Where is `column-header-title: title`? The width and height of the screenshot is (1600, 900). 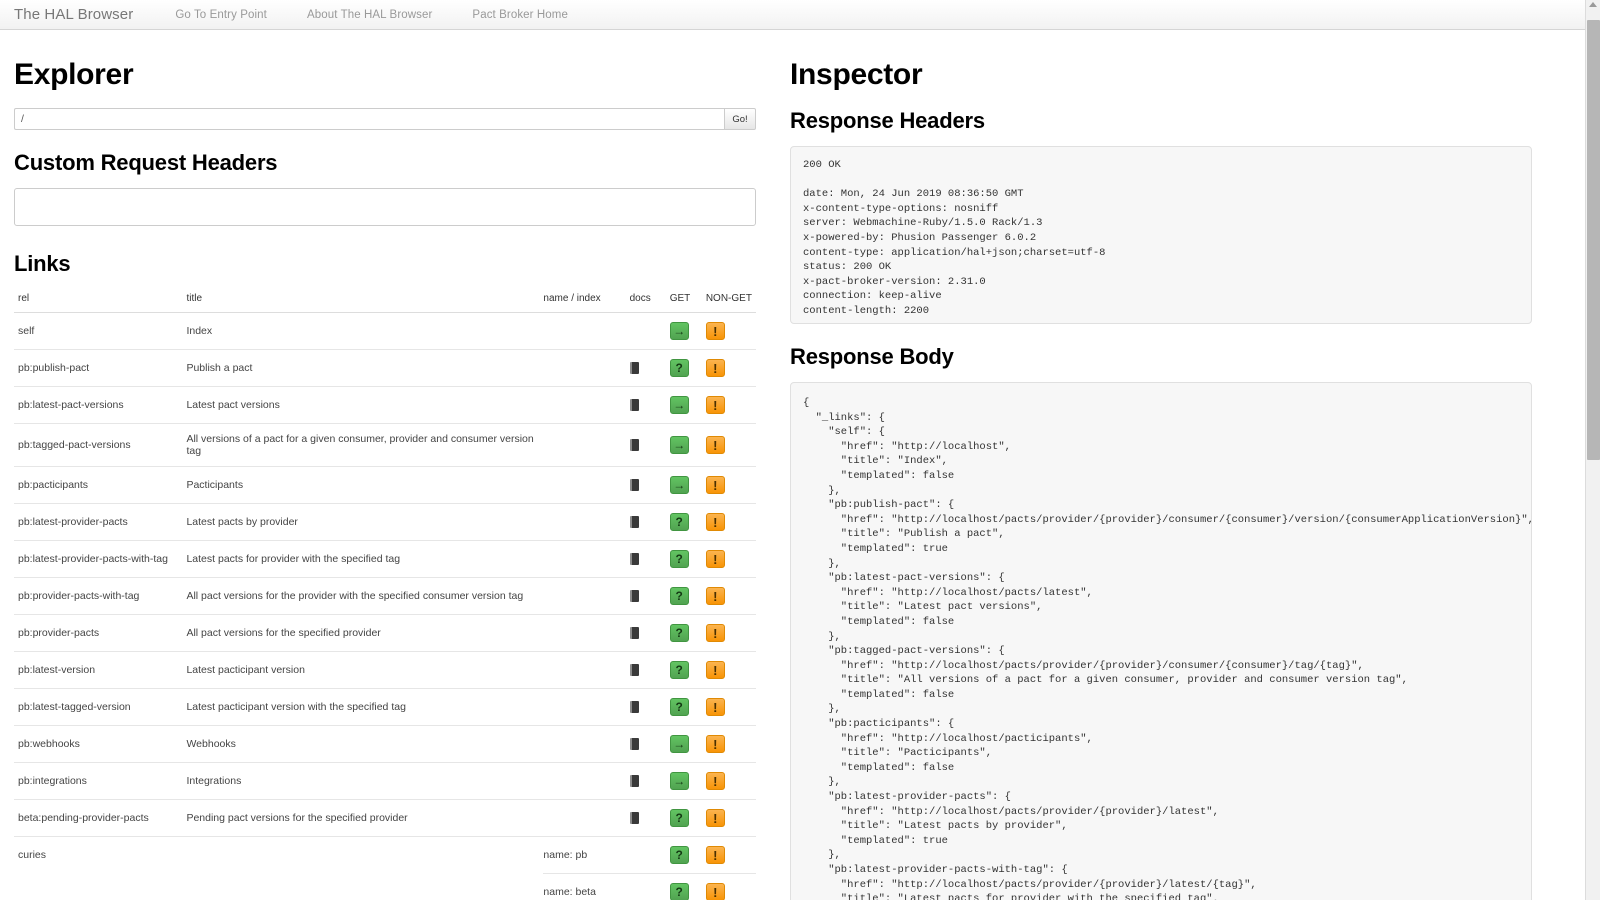
column-header-title: title is located at coordinates (365, 301).